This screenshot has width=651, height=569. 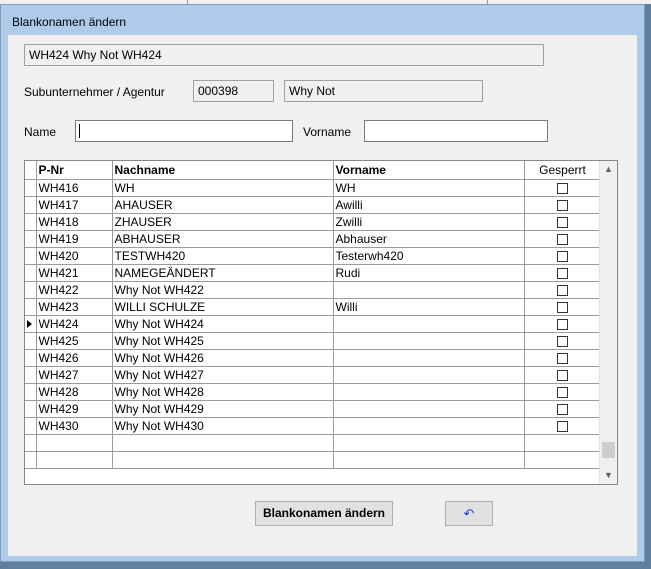 What do you see at coordinates (74, 324) in the screenshot?
I see `cell-pnr: WH424` at bounding box center [74, 324].